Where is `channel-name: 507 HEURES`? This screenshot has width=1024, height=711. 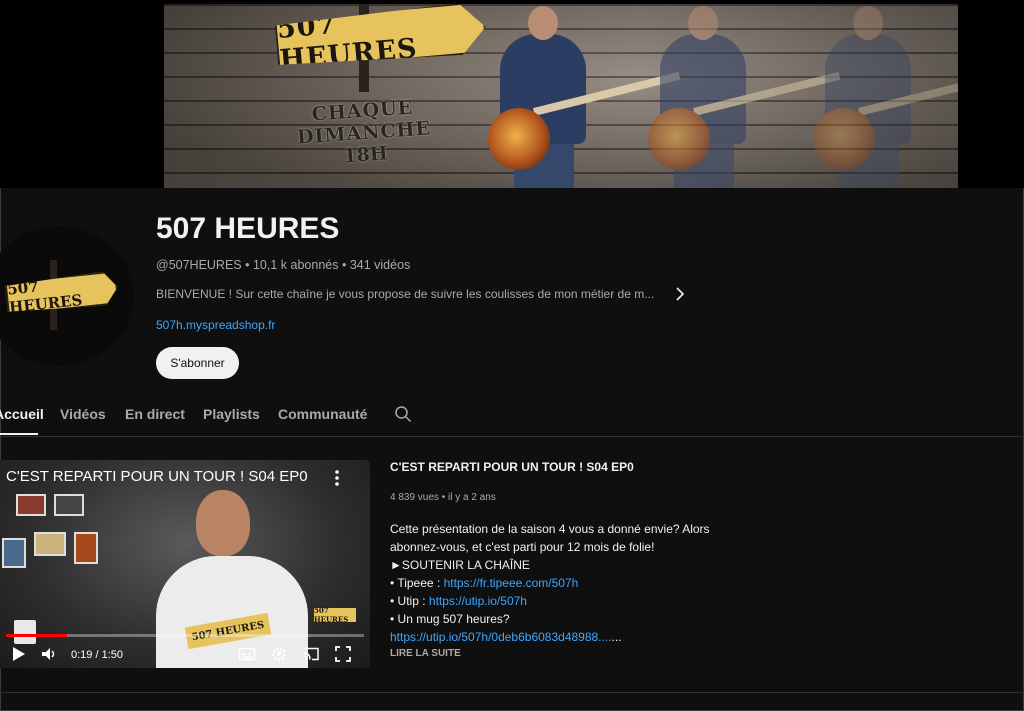 channel-name: 507 HEURES is located at coordinates (248, 228).